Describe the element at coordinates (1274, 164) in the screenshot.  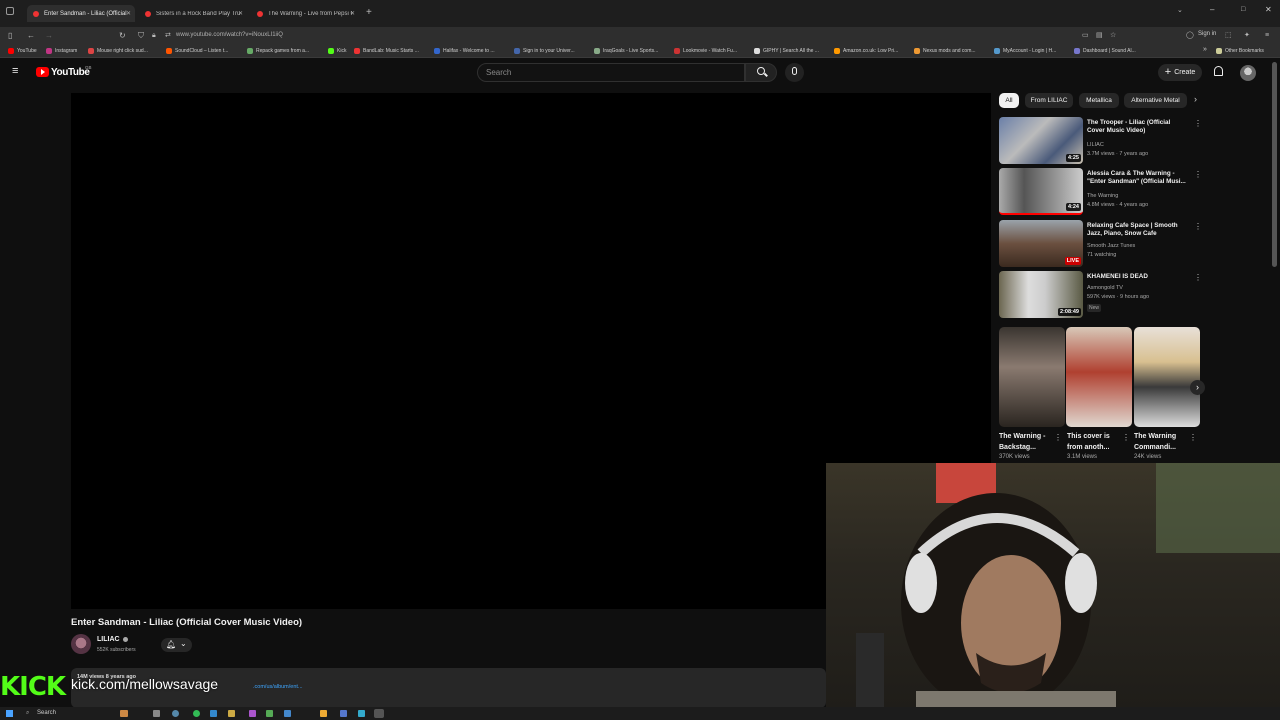
I see `page-scrollbar` at that location.